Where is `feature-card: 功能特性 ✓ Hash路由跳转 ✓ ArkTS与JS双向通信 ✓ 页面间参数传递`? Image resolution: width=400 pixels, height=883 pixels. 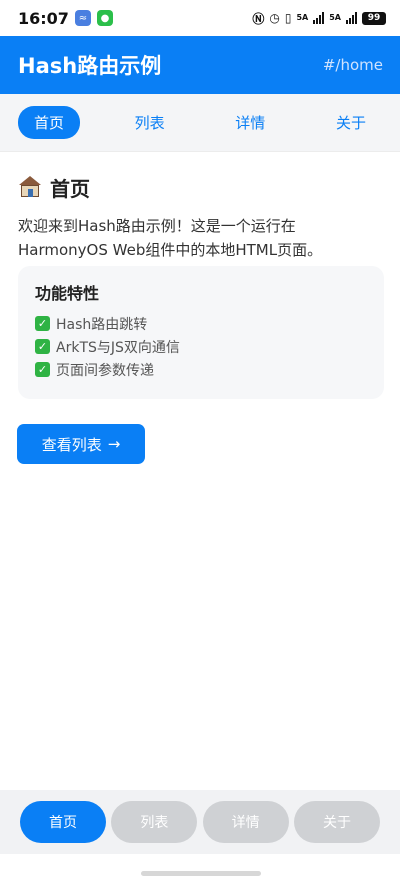 feature-card: 功能特性 ✓ Hash路由跳转 ✓ ArkTS与JS双向通信 ✓ 页面间参数传递 is located at coordinates (201, 332).